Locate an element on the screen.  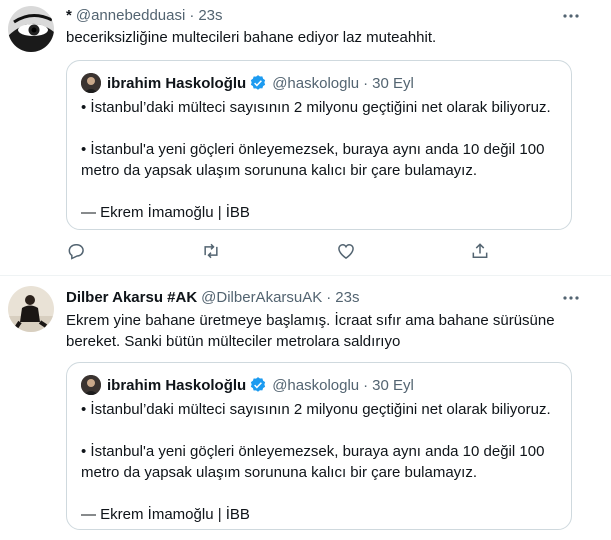
reply-icon is located at coordinates (77, 252).